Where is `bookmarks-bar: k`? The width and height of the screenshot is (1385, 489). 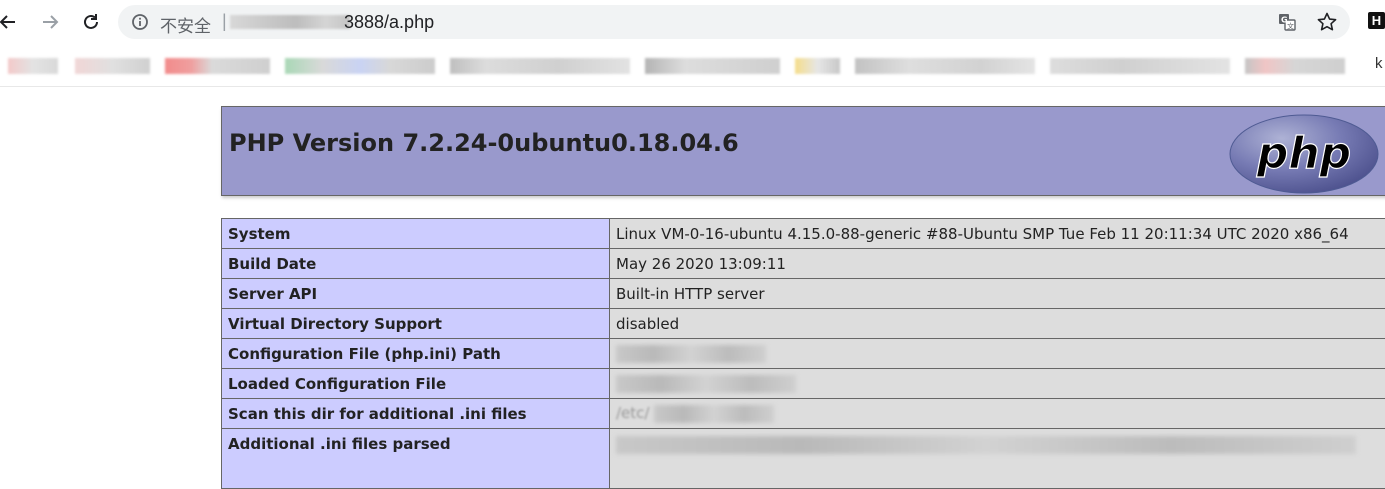 bookmarks-bar: k is located at coordinates (692, 65).